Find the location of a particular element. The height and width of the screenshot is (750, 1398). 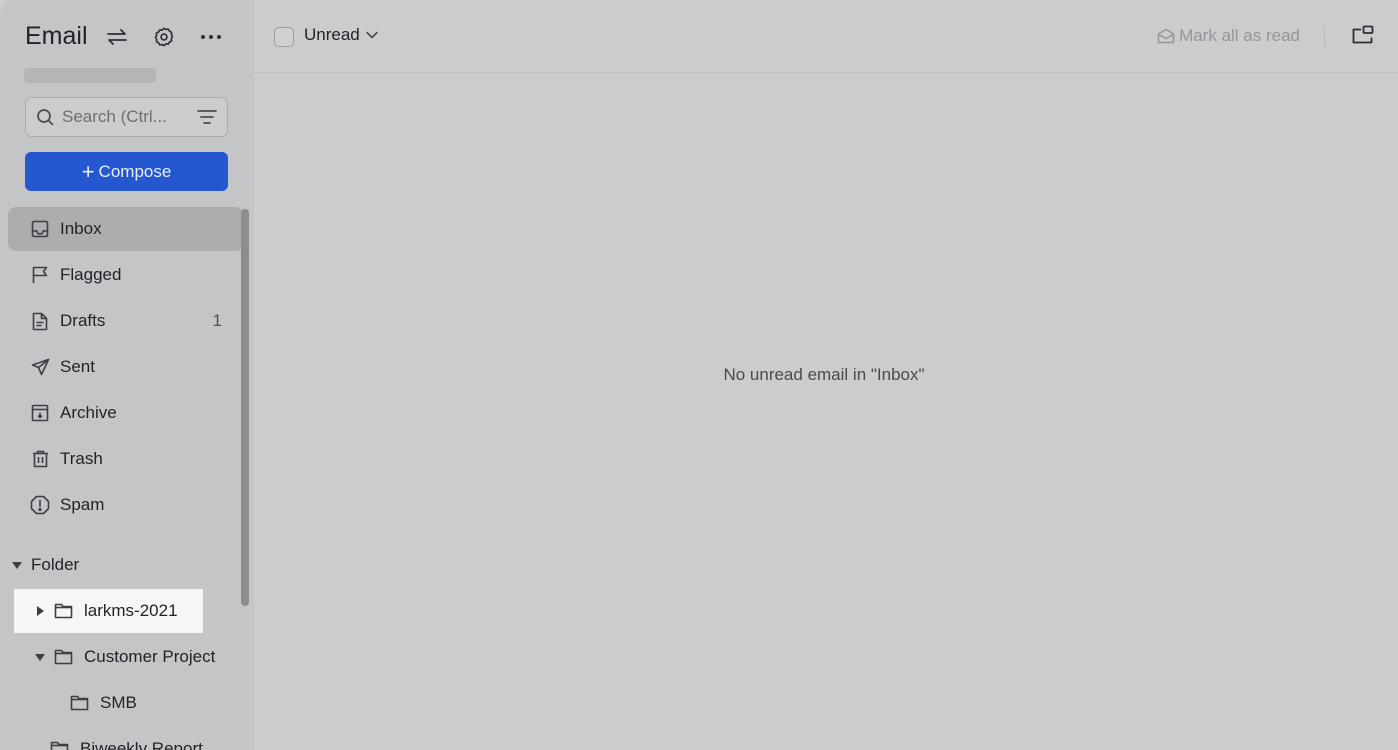

envelope-open-icon is located at coordinates (1166, 36).